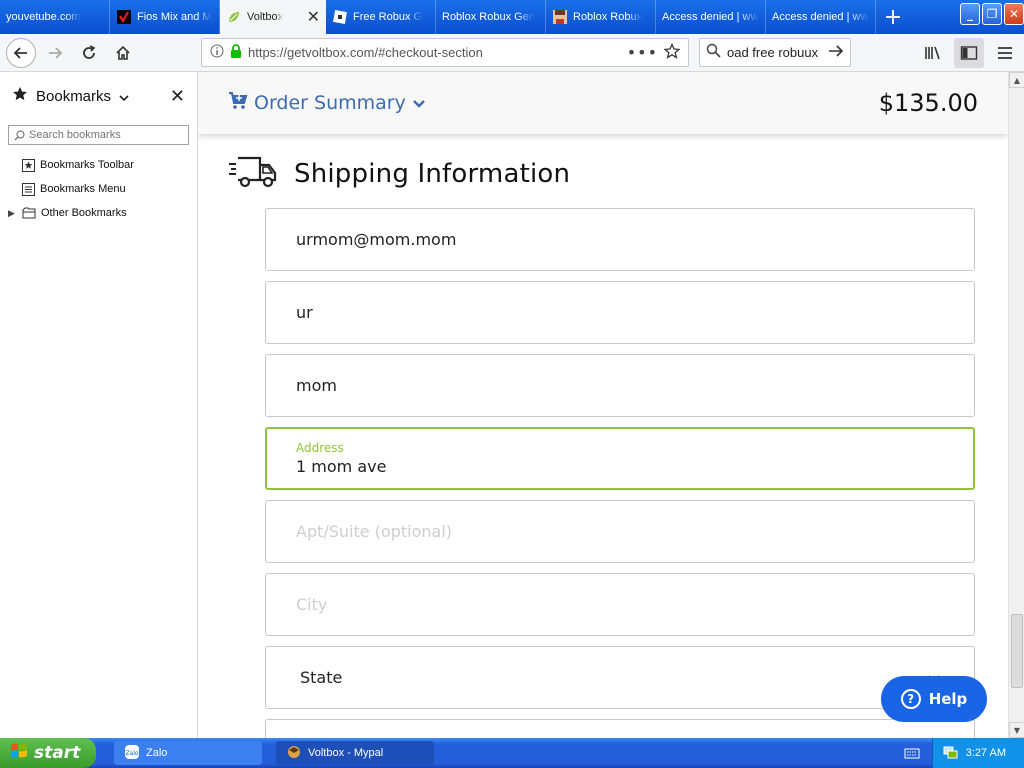 The width and height of the screenshot is (1024, 768). I want to click on sidebar-icon, so click(969, 53).